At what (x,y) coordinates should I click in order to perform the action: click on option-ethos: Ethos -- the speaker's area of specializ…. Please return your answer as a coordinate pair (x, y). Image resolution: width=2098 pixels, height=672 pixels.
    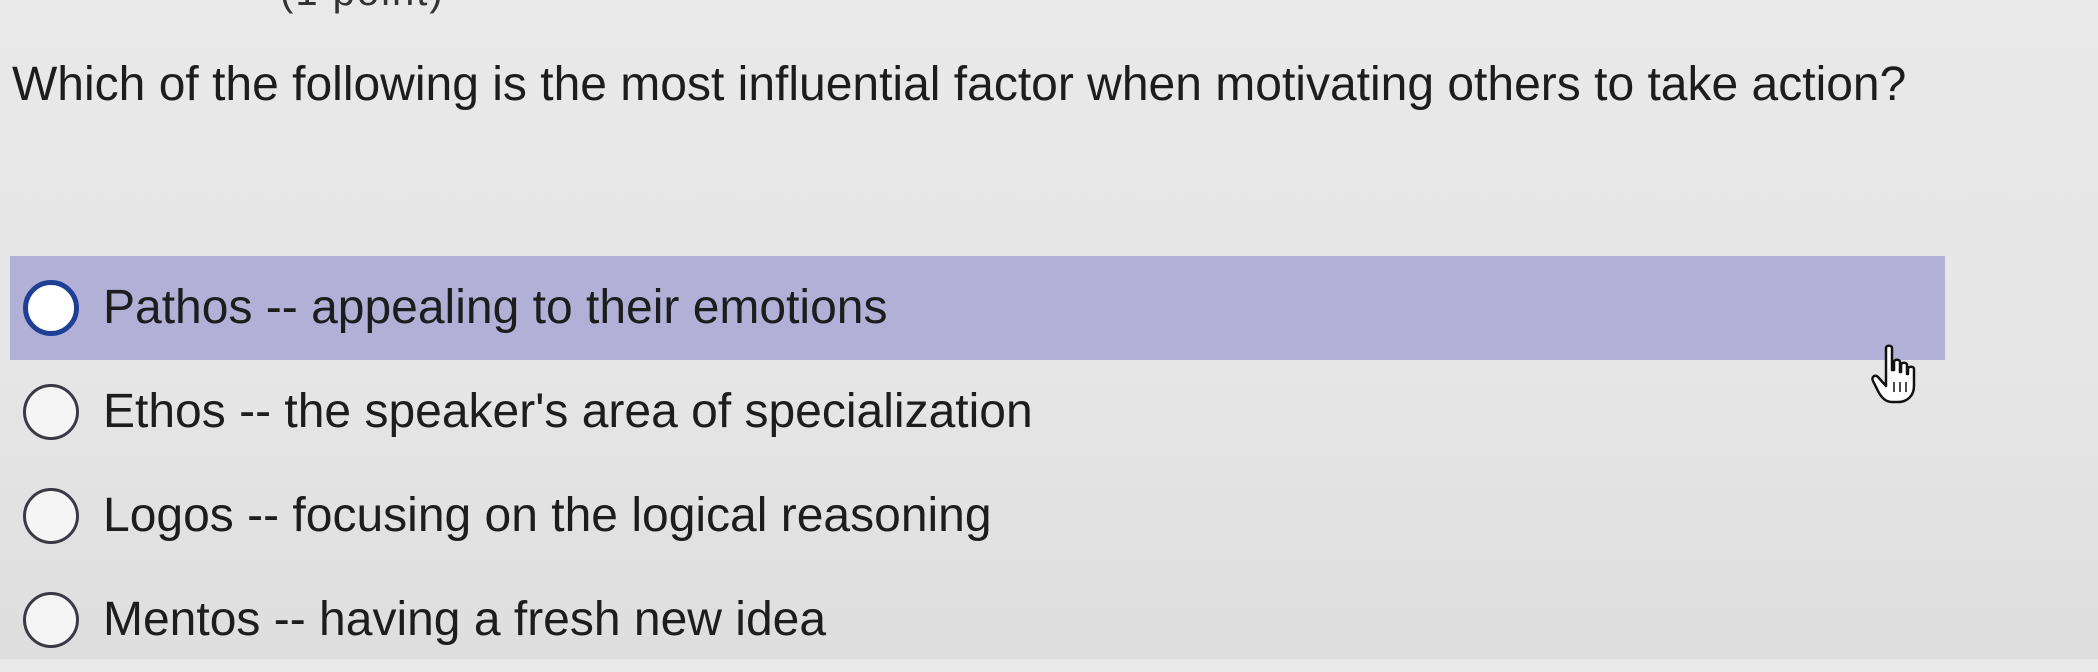
    Looking at the image, I should click on (977, 412).